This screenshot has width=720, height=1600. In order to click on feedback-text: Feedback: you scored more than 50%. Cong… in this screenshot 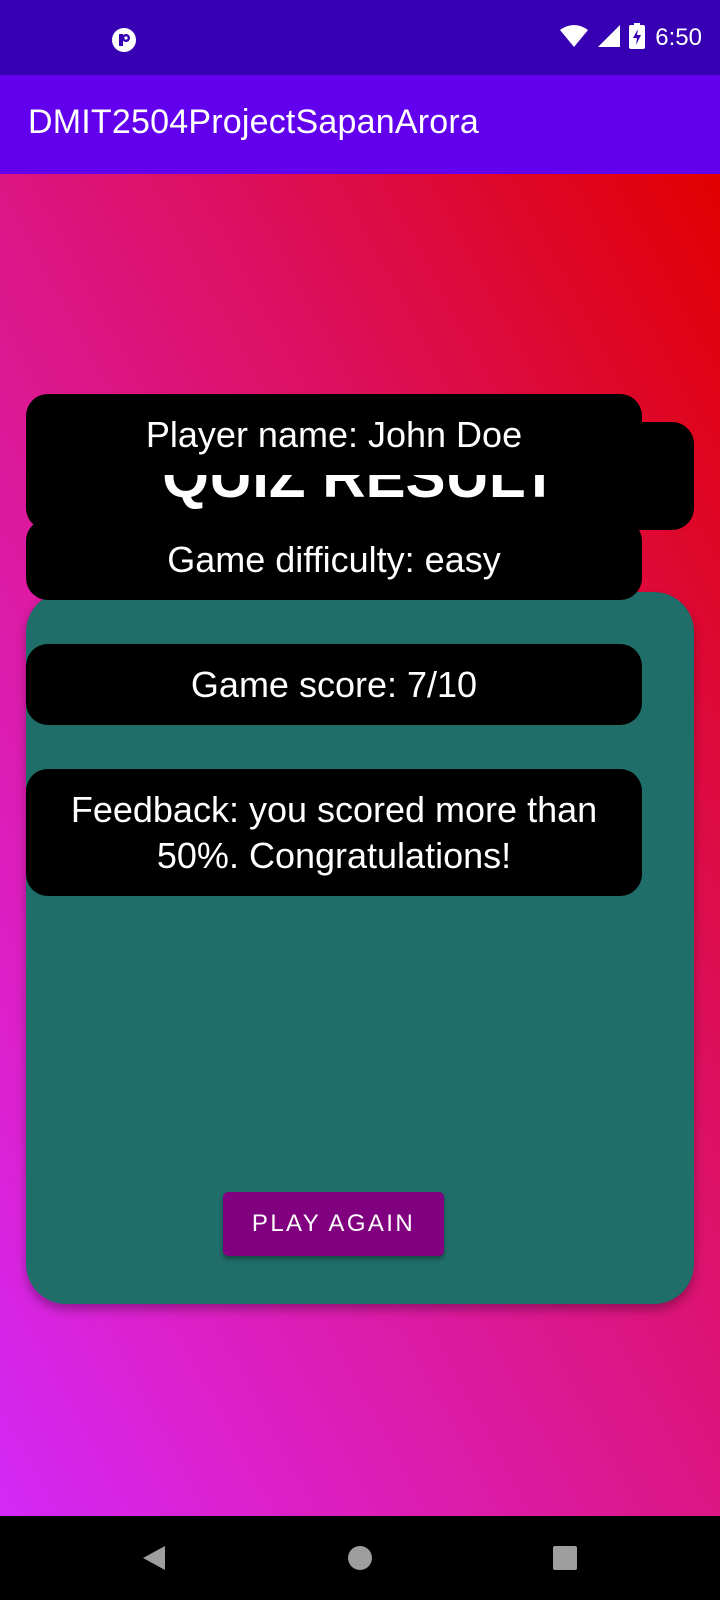, I will do `click(334, 832)`.